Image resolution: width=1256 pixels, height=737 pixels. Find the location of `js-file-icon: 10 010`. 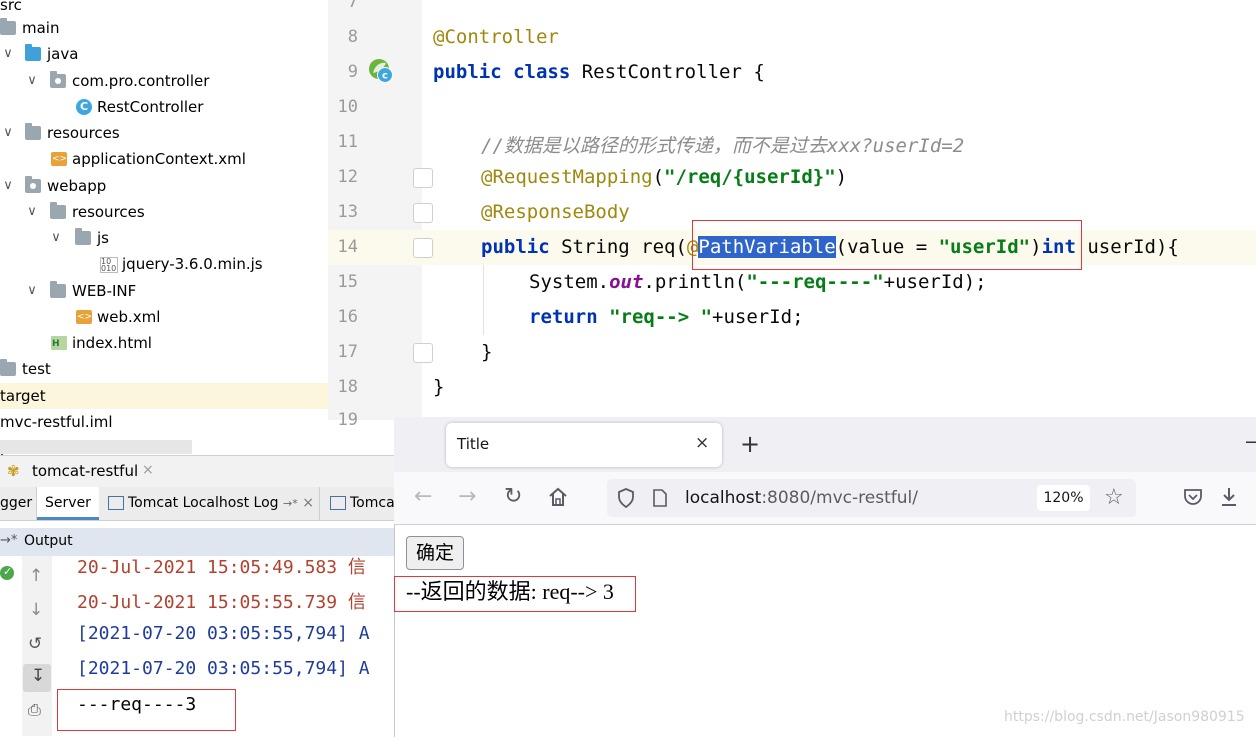

js-file-icon: 10 010 is located at coordinates (109, 265).